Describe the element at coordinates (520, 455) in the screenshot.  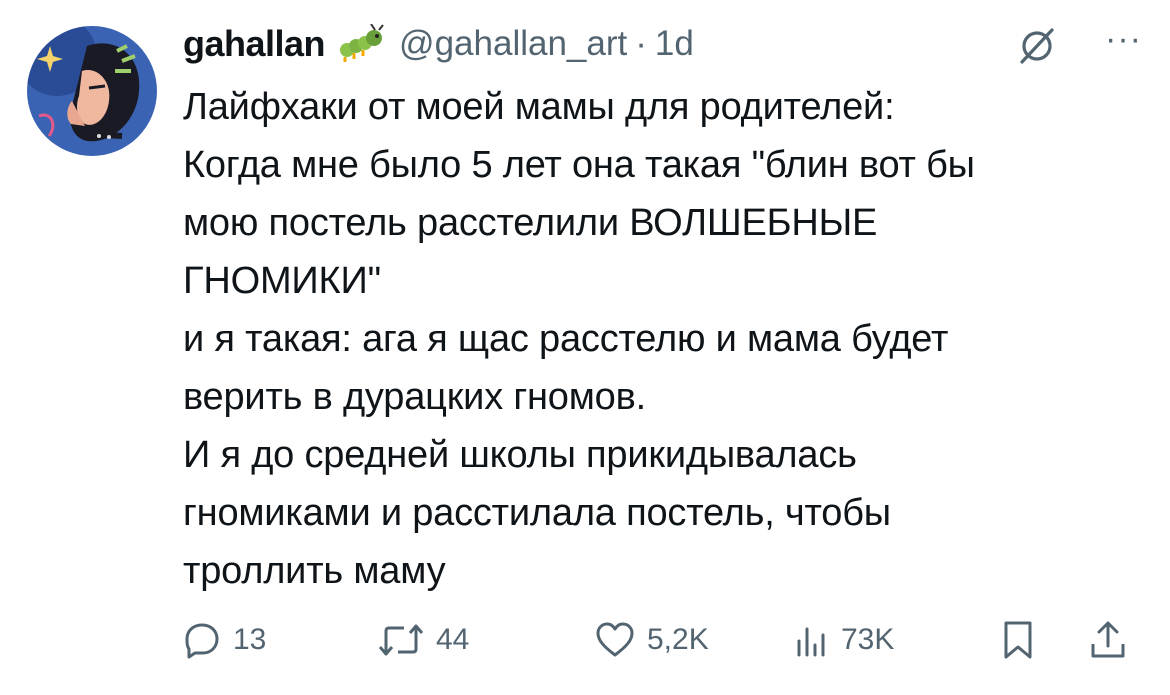
I see `tweet-text-line: И я до средней школы прикидывалась` at that location.